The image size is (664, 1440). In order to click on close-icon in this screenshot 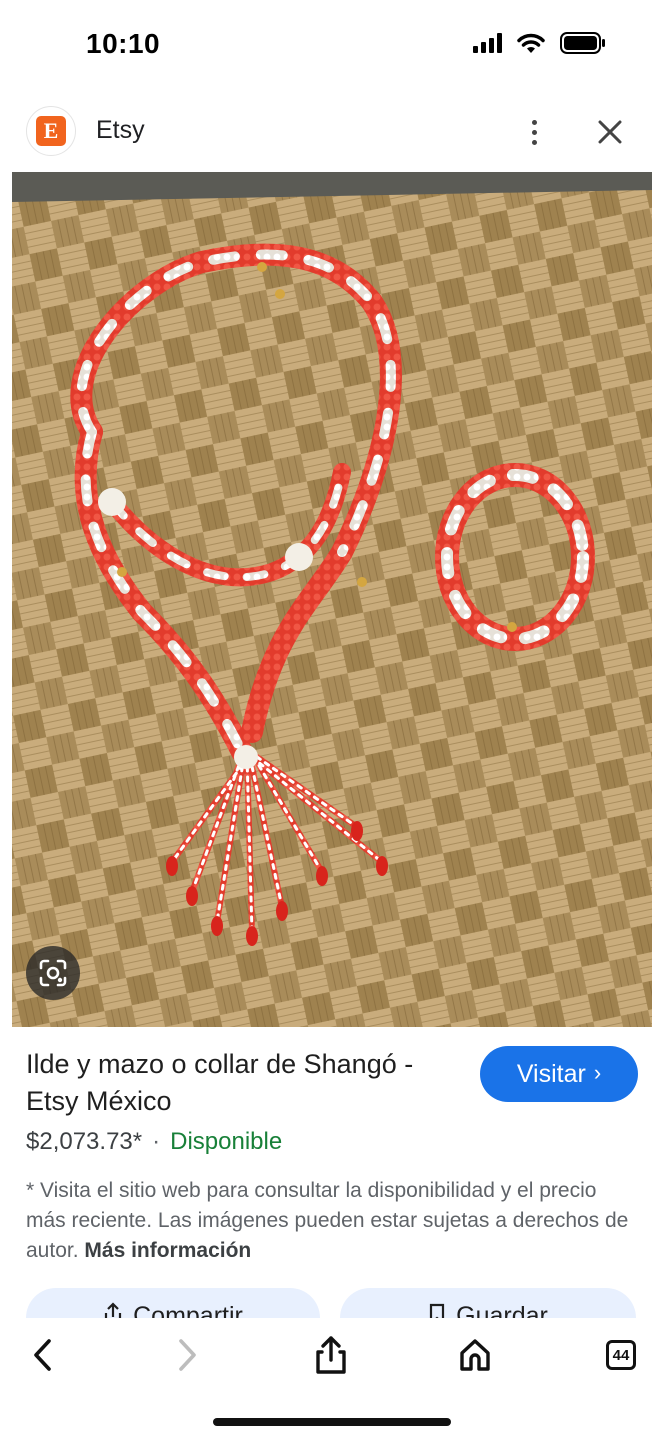, I will do `click(610, 132)`.